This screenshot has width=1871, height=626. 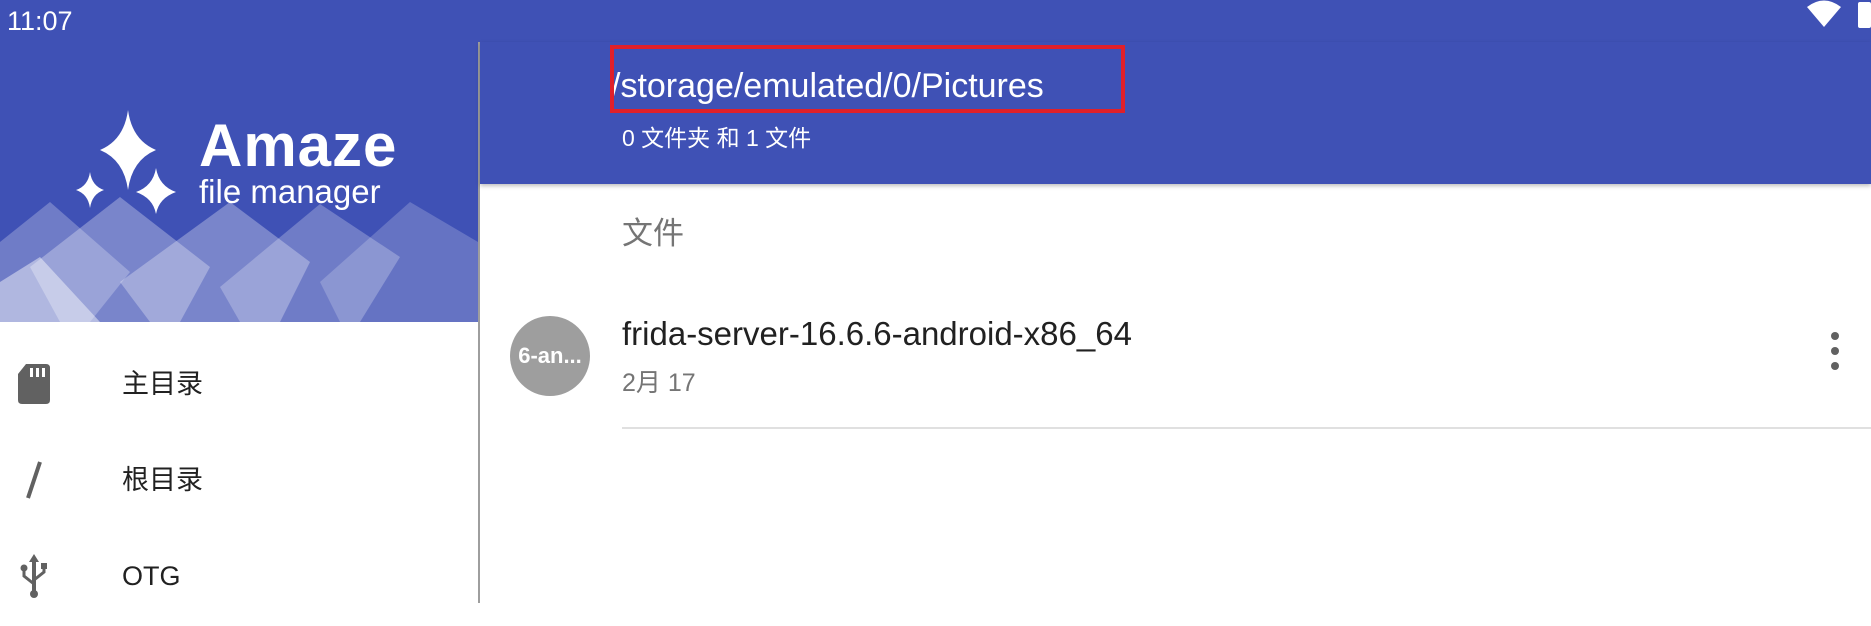 I want to click on drawer-item-label: 根目录, so click(x=162, y=480).